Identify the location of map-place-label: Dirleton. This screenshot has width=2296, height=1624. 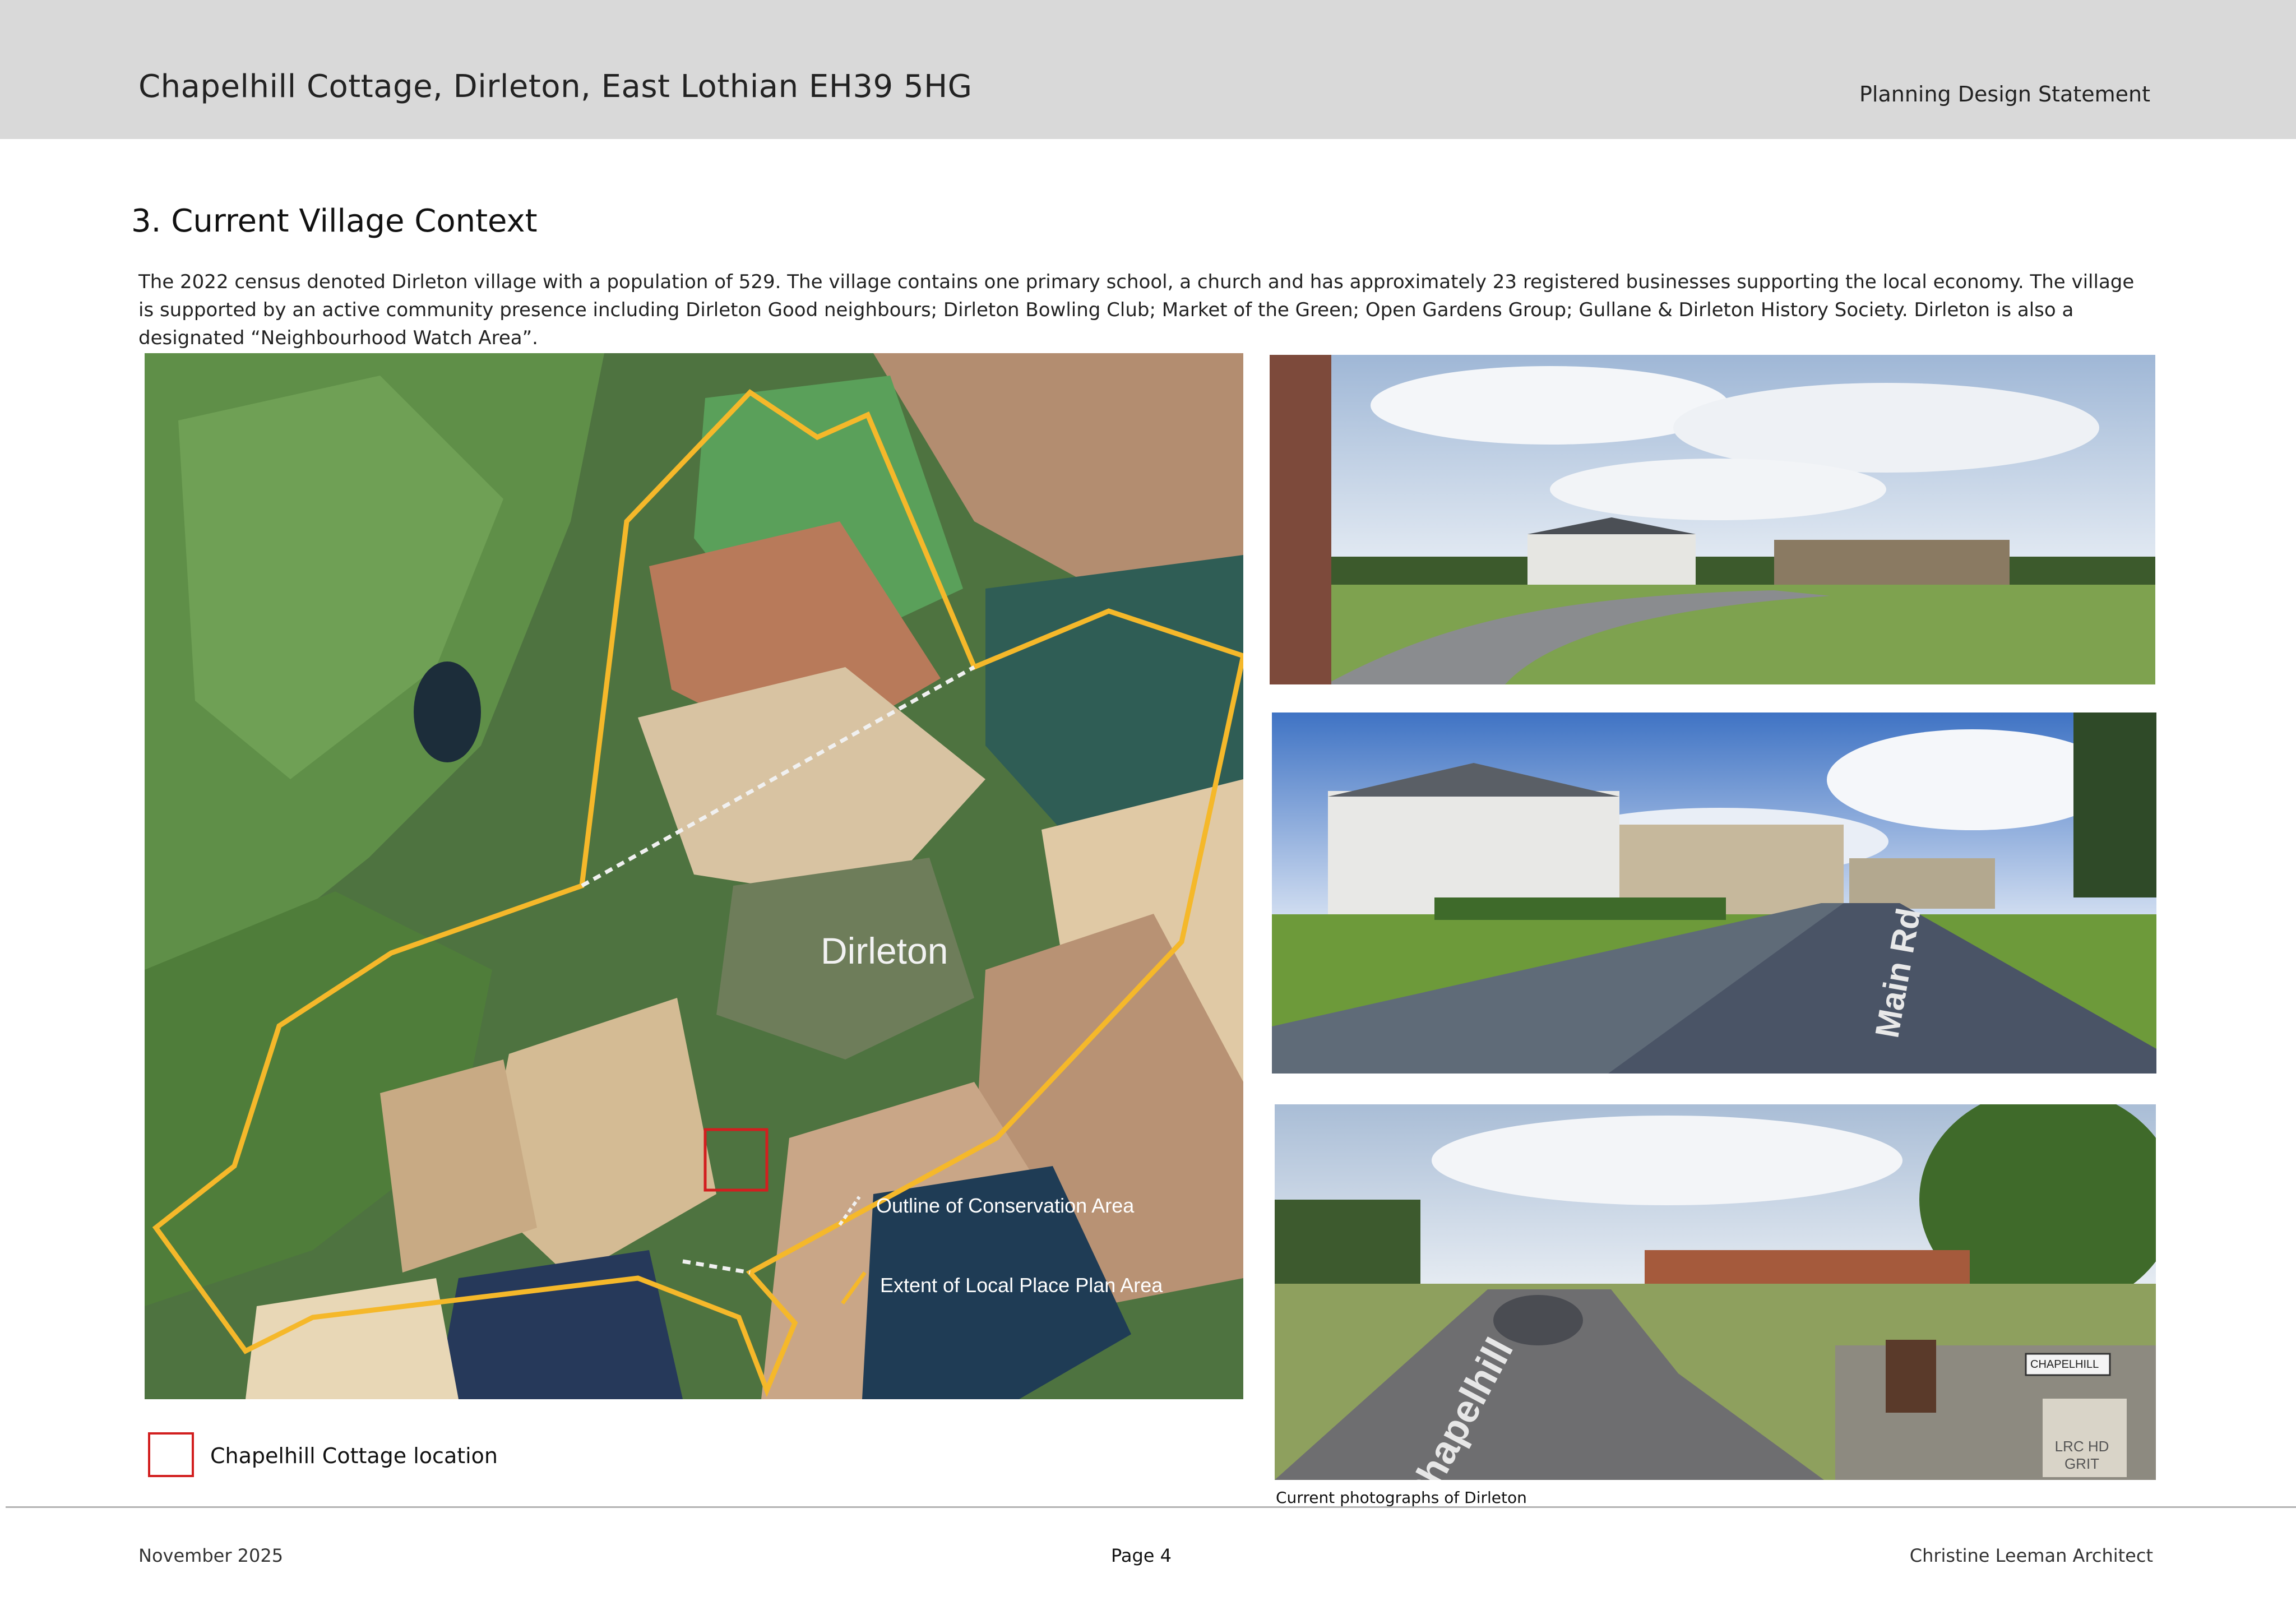
(884, 951).